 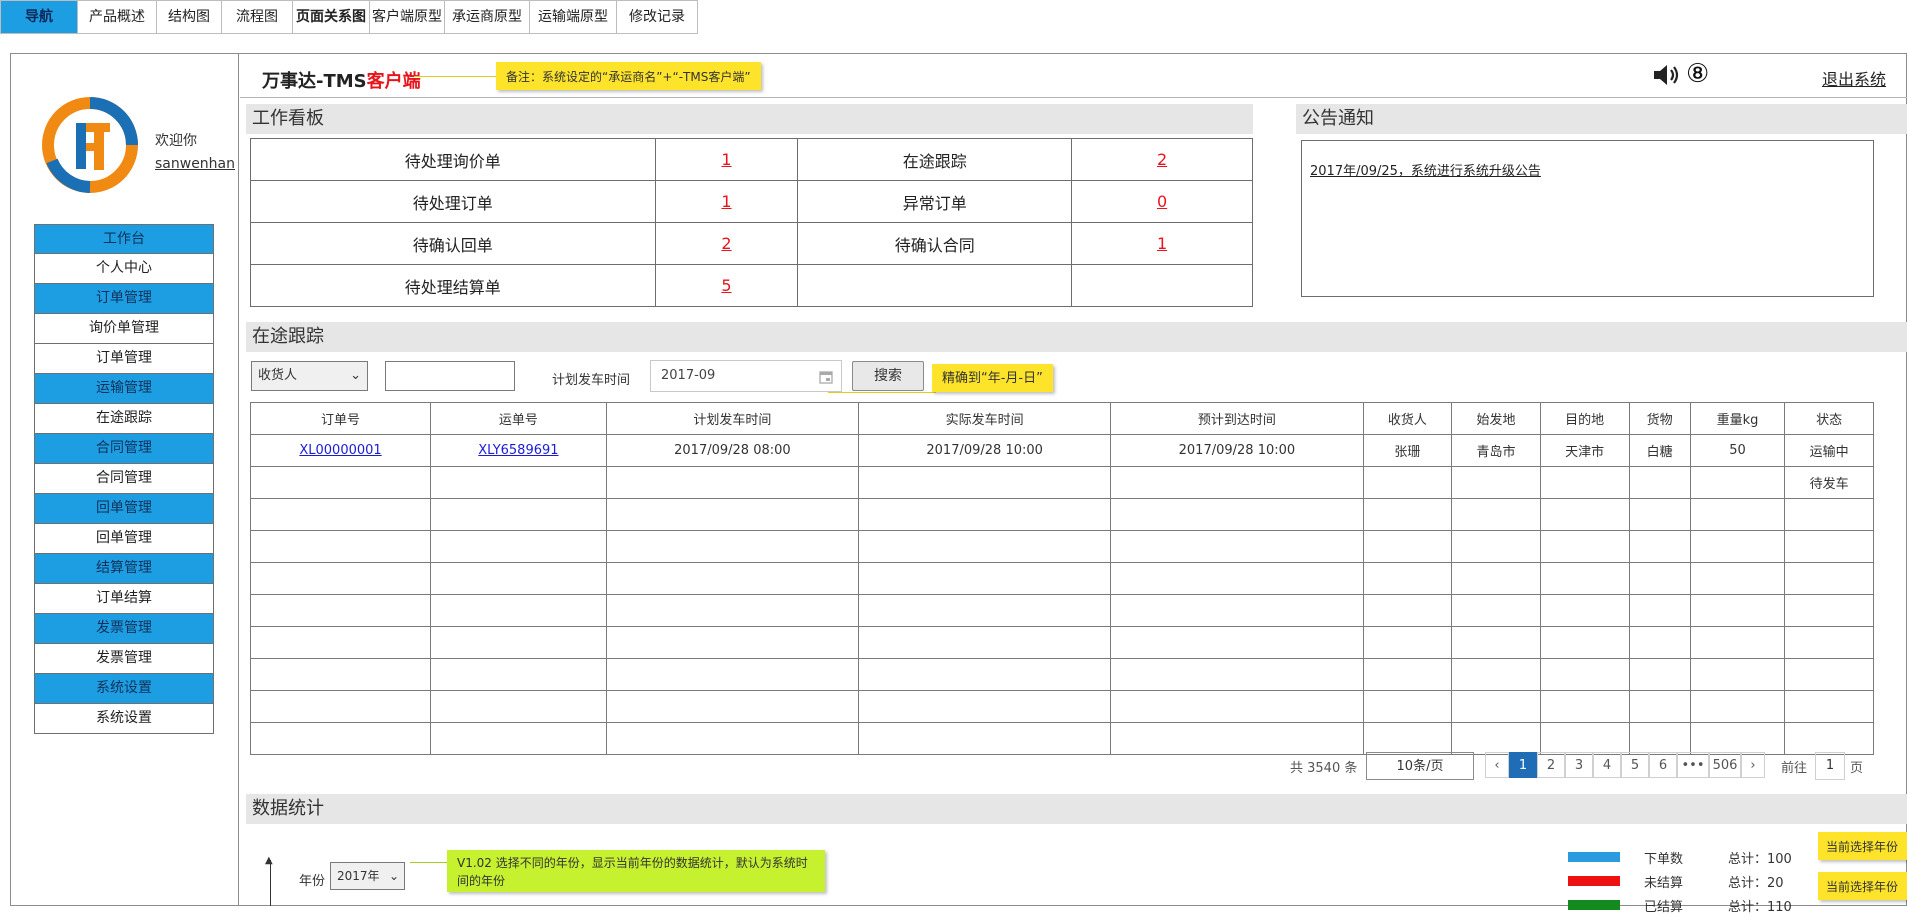 I want to click on page-size-select: 10条/页, so click(x=1420, y=766).